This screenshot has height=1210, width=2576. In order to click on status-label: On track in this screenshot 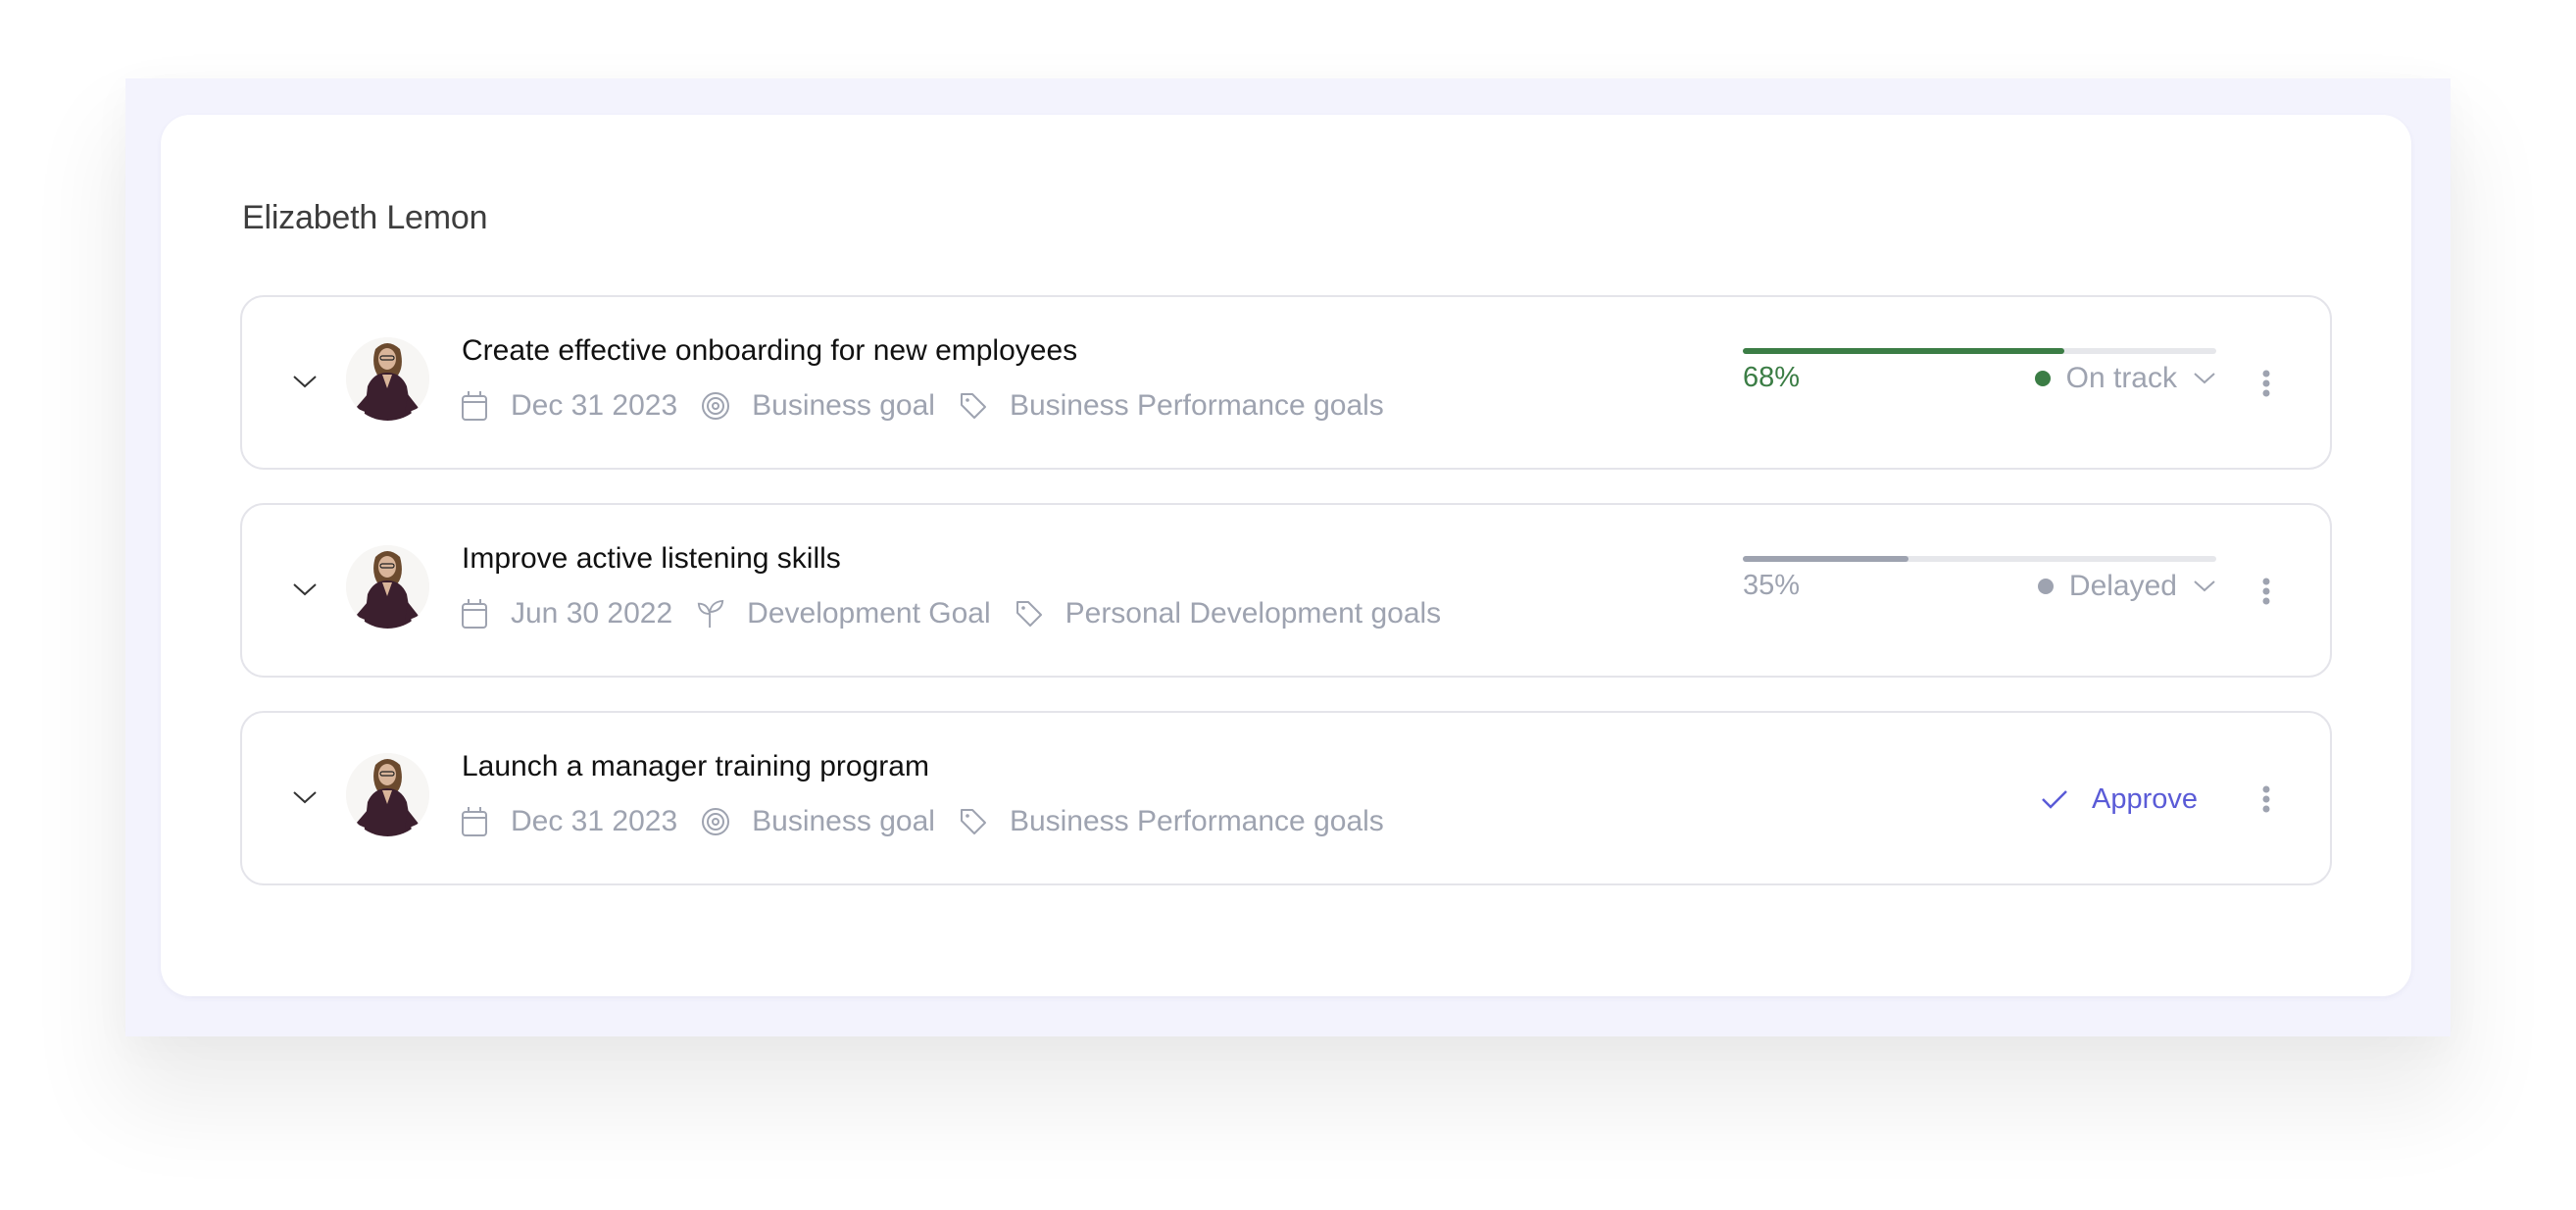, I will do `click(2121, 378)`.